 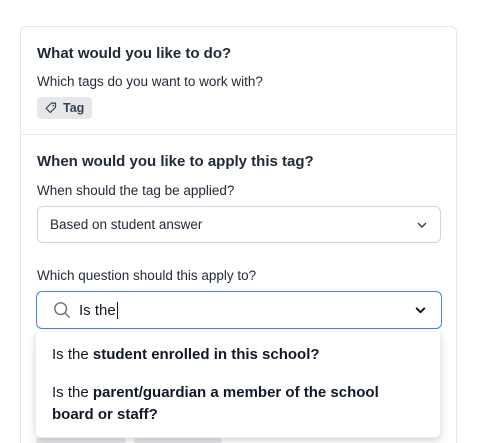 What do you see at coordinates (51, 108) in the screenshot?
I see `tag-icon` at bounding box center [51, 108].